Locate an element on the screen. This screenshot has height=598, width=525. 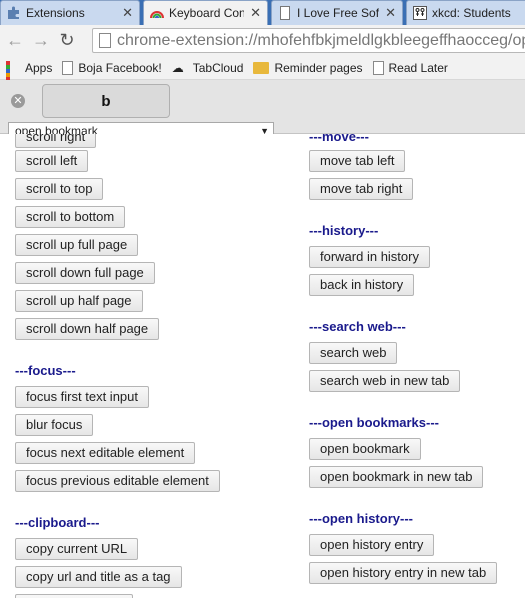
bookmark-label: TabCloud is located at coordinates (218, 67).